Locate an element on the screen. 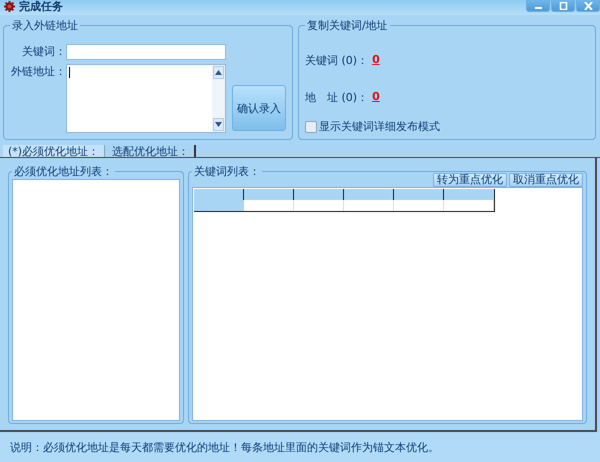 The image size is (600, 462). close-button is located at coordinates (588, 6).